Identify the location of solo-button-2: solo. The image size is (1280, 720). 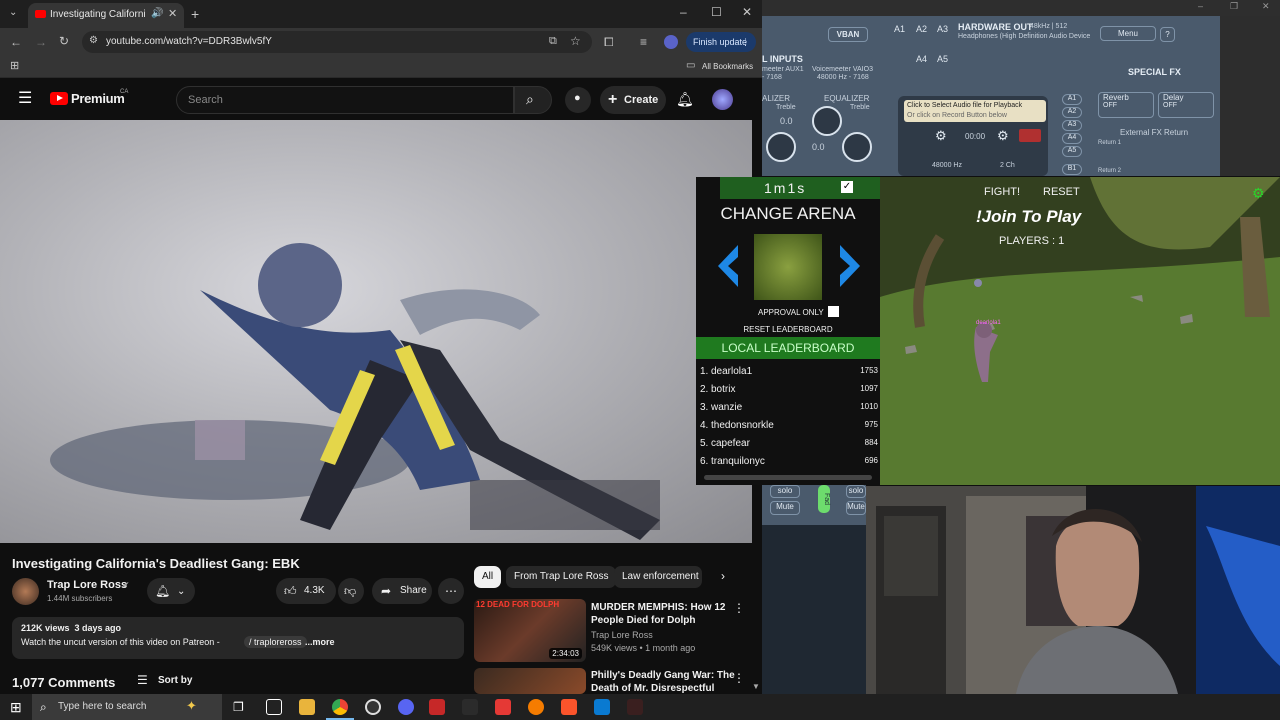
(856, 491).